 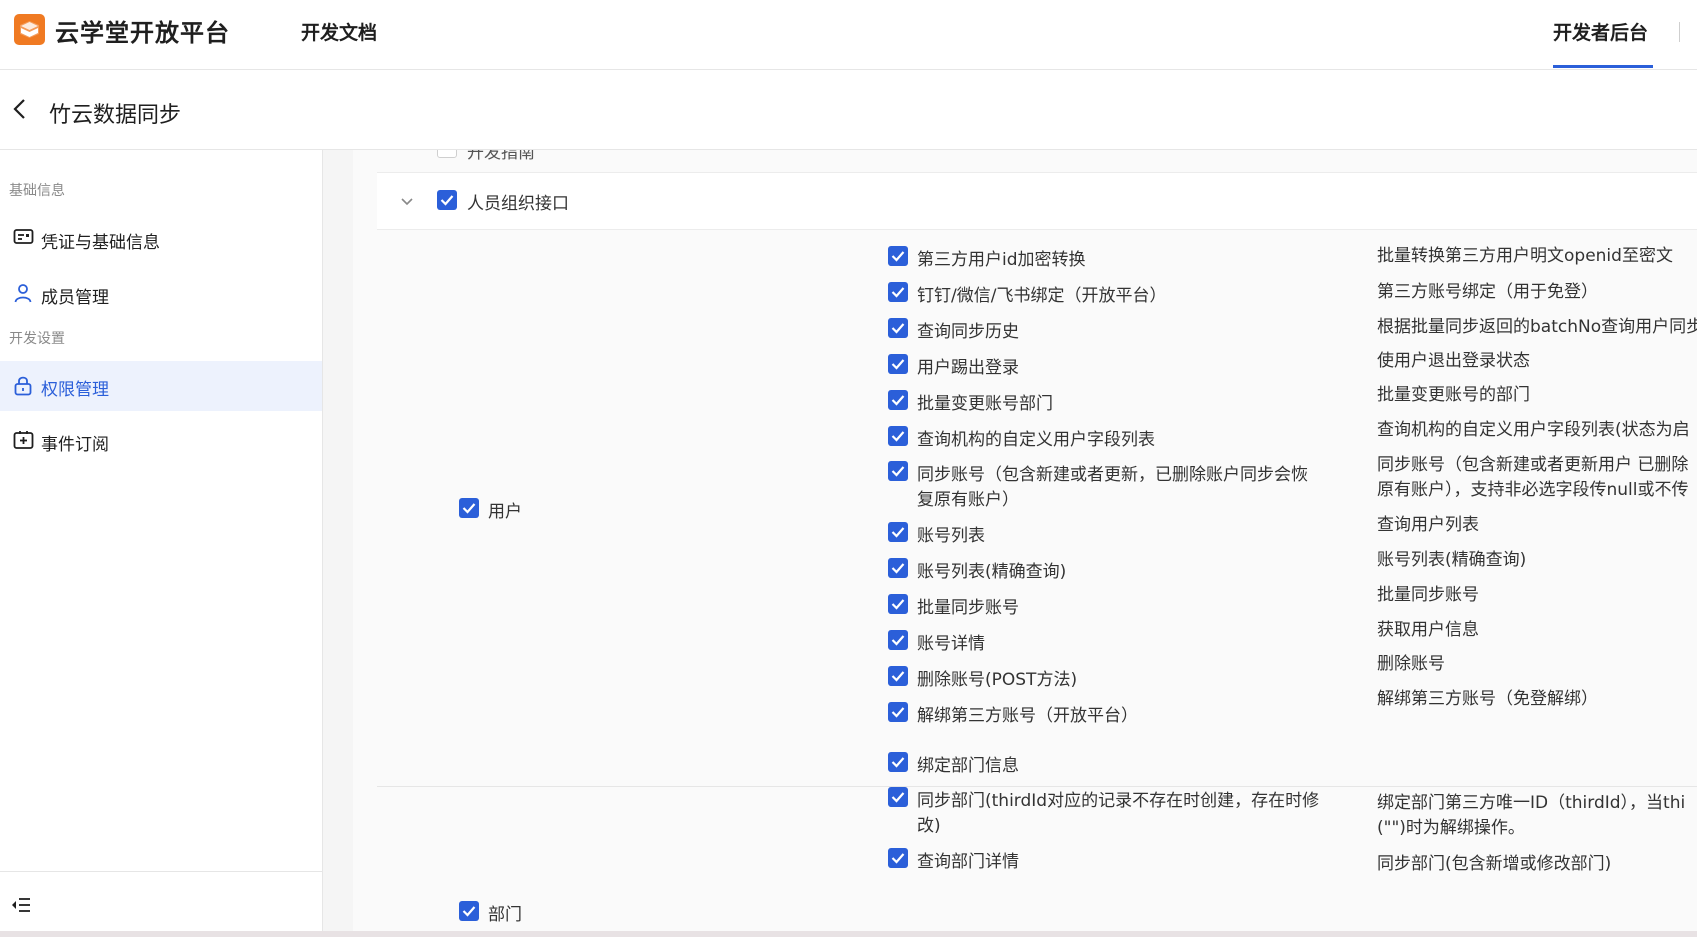 What do you see at coordinates (1453, 361) in the screenshot?
I see `user-permission-desc: 使用户退出登录状态` at bounding box center [1453, 361].